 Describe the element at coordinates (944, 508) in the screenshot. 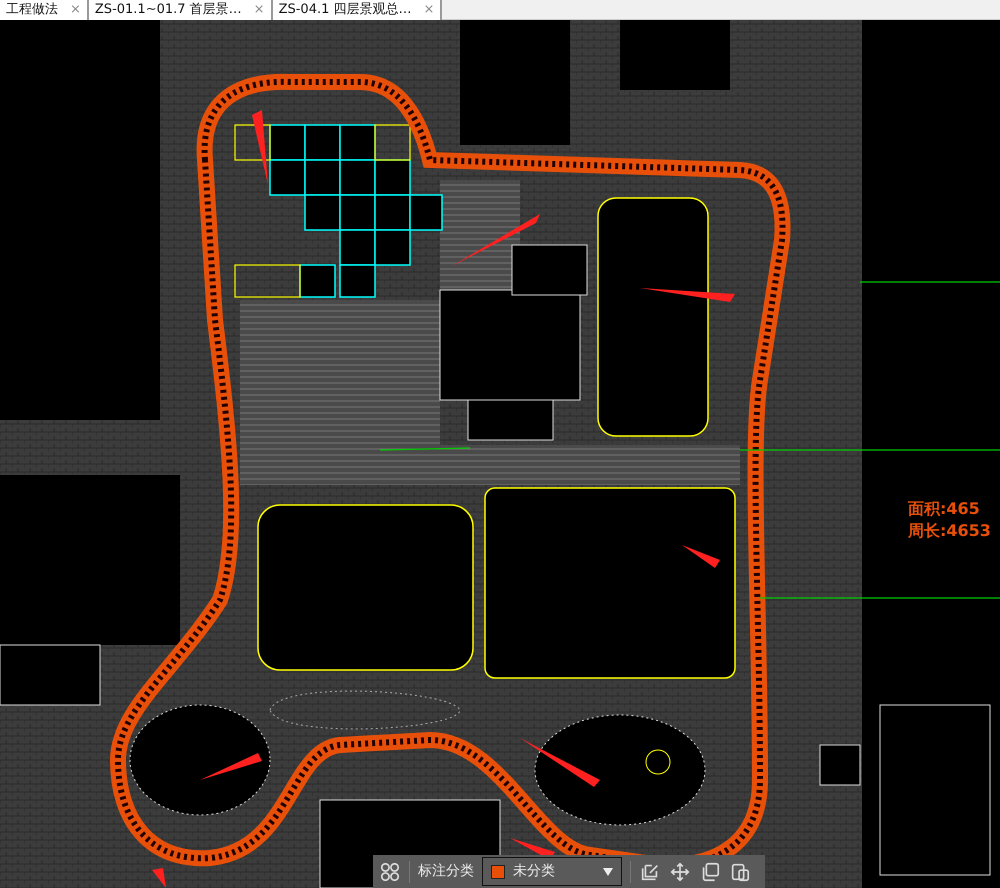

I see `measurement-text: 面积:465` at that location.